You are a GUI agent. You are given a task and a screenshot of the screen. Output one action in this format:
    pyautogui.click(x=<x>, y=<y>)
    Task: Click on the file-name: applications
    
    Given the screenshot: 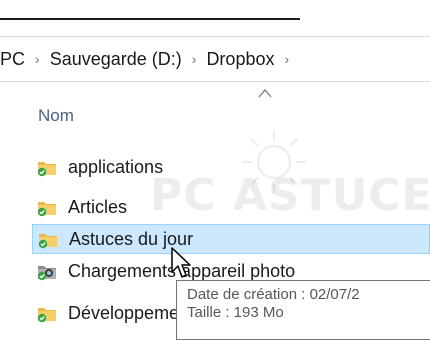 What is the action you would take?
    pyautogui.click(x=116, y=166)
    